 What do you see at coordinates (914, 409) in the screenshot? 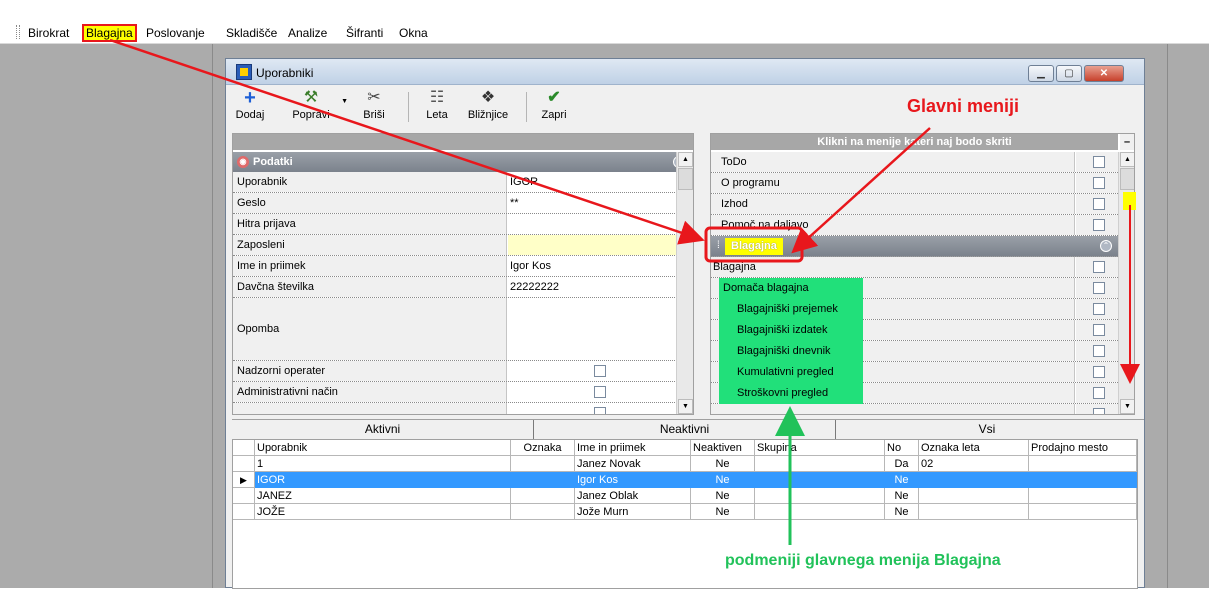
I see `menu-row-partial` at bounding box center [914, 409].